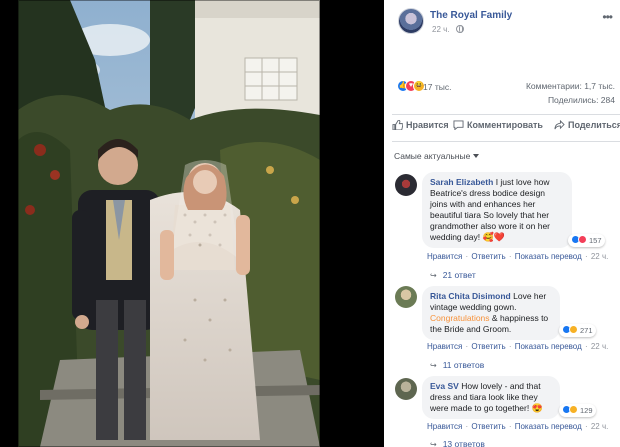 This screenshot has height=447, width=620. What do you see at coordinates (463, 443) in the screenshot?
I see `replies-count: 13 ответов` at bounding box center [463, 443].